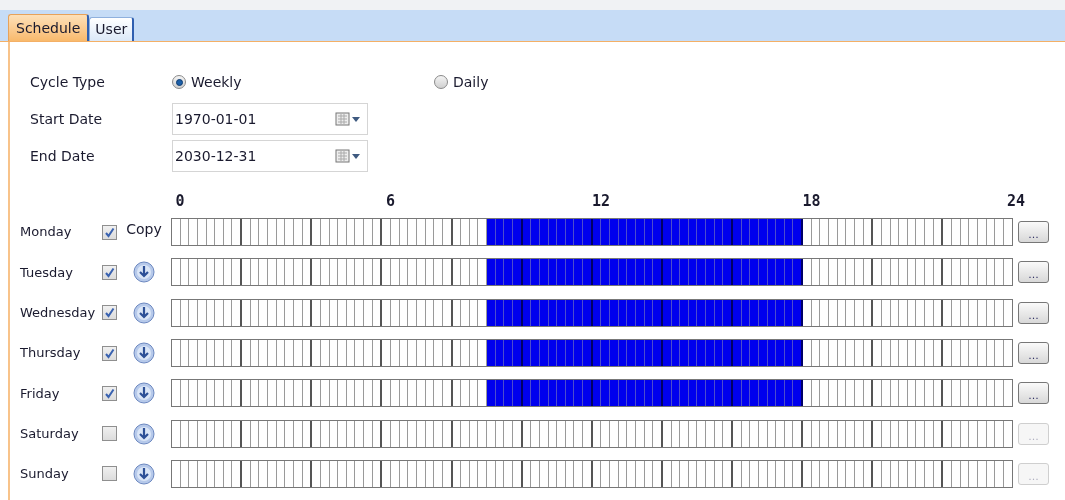 This screenshot has width=1065, height=500. Describe the element at coordinates (49, 433) in the screenshot. I see `day-label: Saturday` at that location.